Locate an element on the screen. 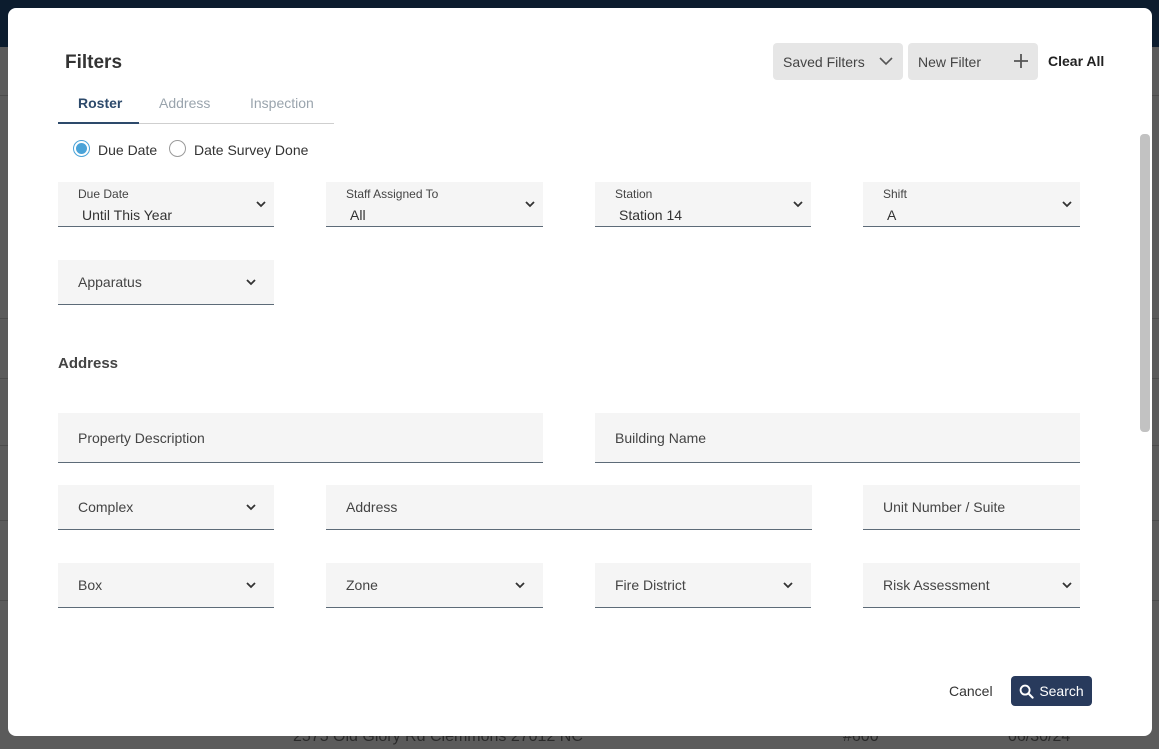 This screenshot has height=749, width=1159. building-name-input: Building Name is located at coordinates (837, 438).